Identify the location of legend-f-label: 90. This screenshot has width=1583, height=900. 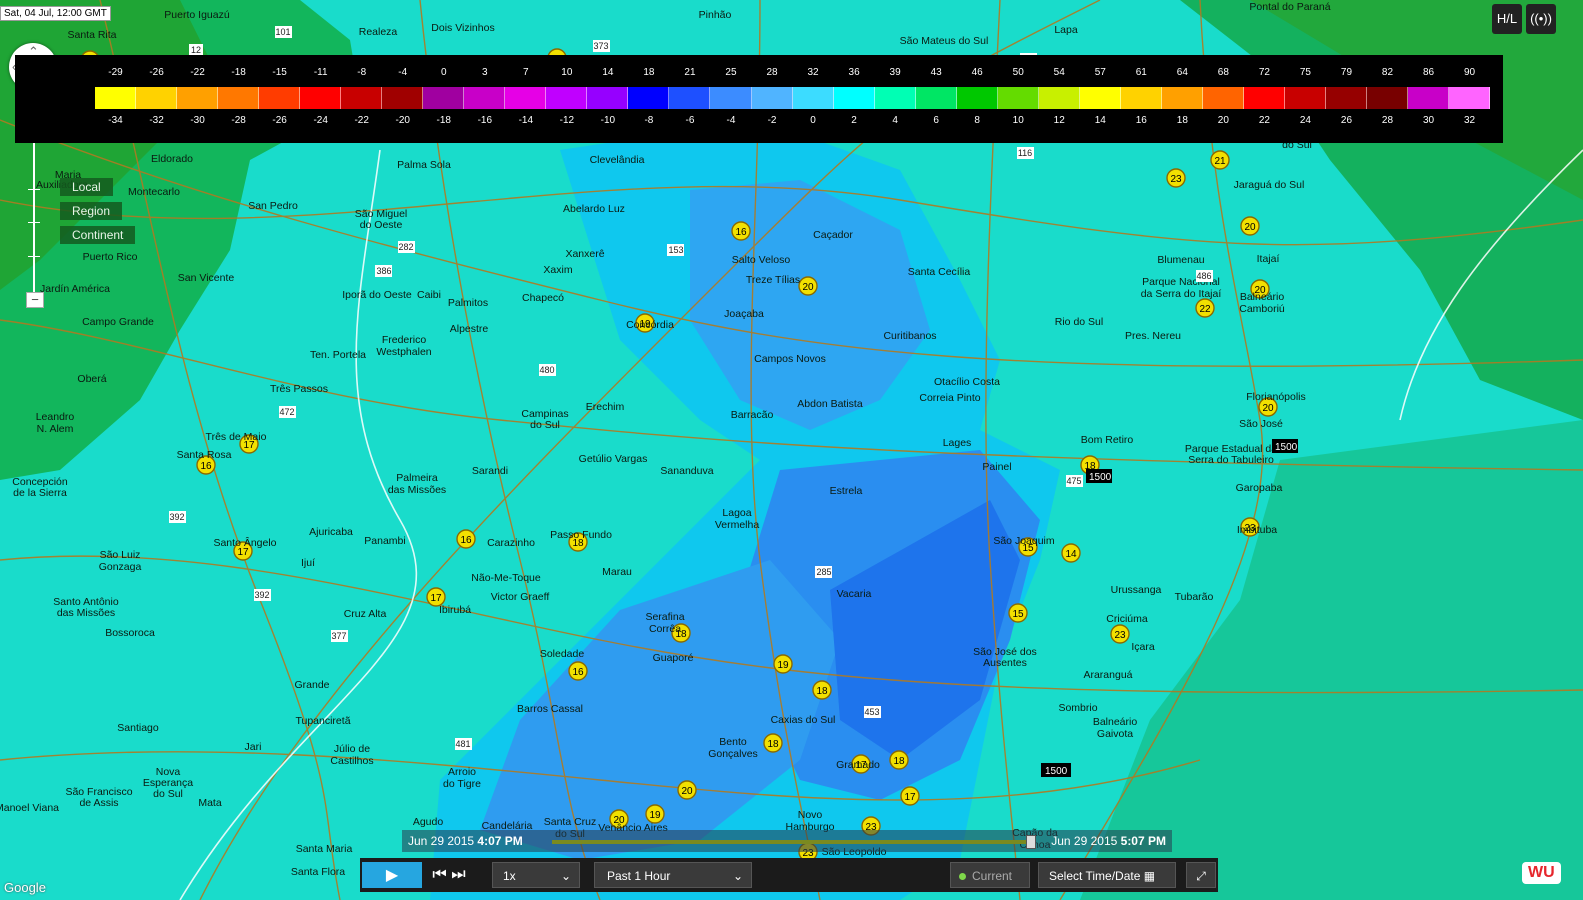
(1469, 72).